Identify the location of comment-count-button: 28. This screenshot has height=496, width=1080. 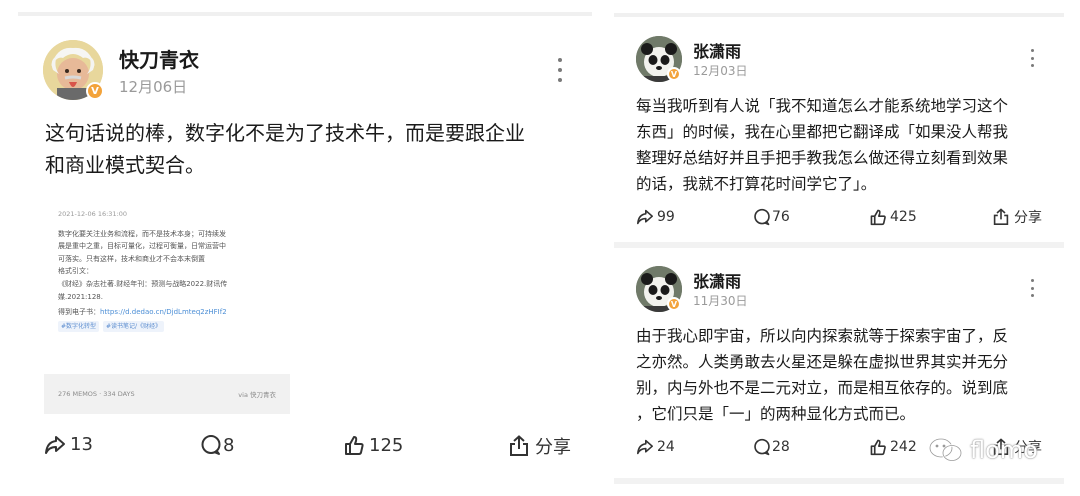
(771, 447).